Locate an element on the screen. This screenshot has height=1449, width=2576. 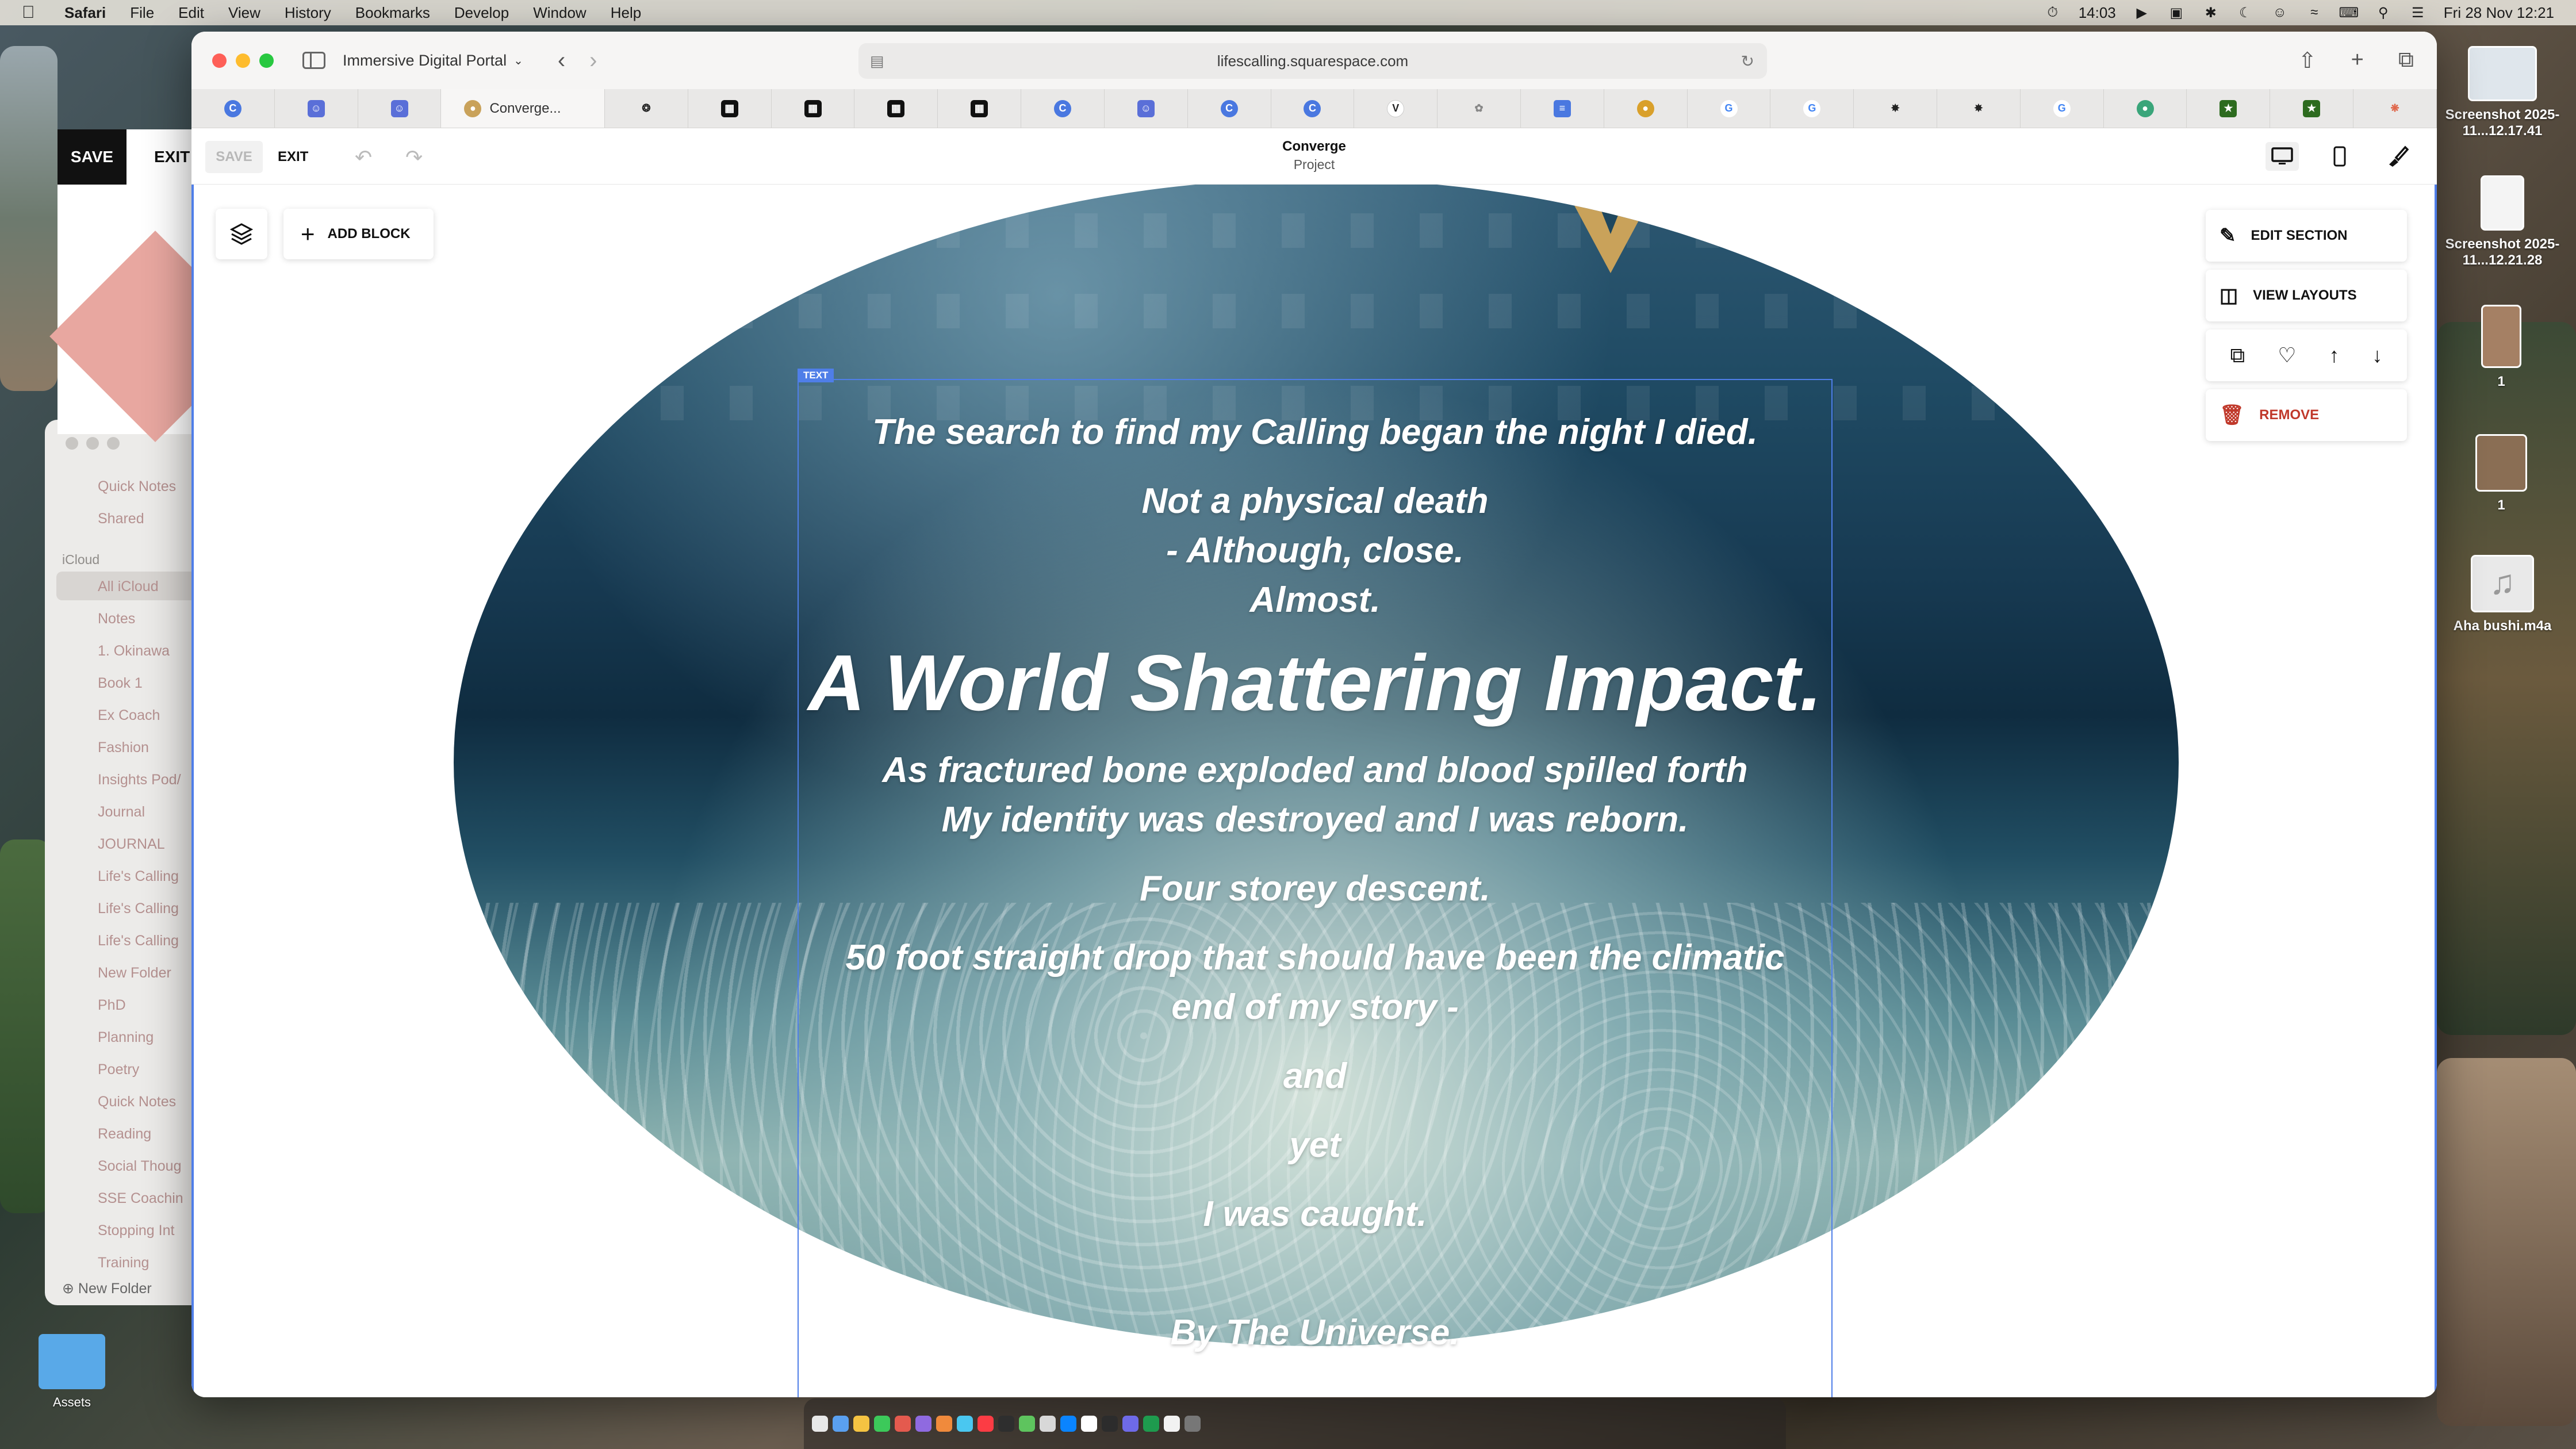
poem-line: Not a physical death is located at coordinates (1315, 501).